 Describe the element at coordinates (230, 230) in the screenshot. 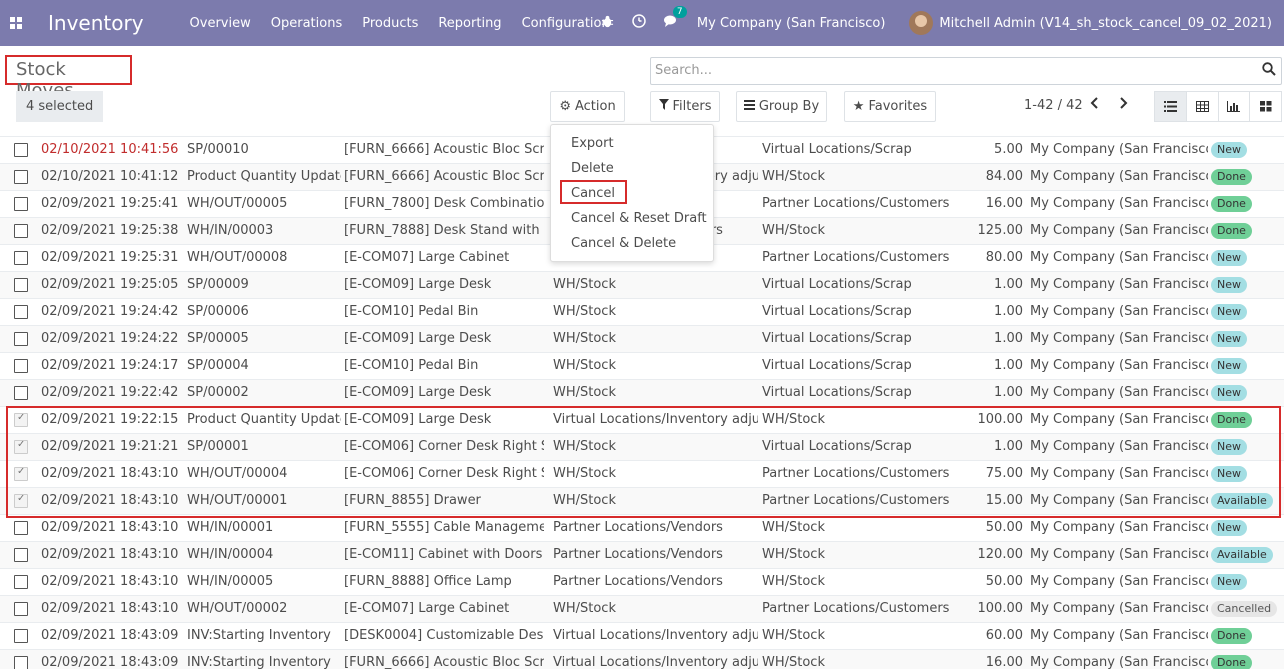

I see `move-reference: WH/IN/00003` at that location.